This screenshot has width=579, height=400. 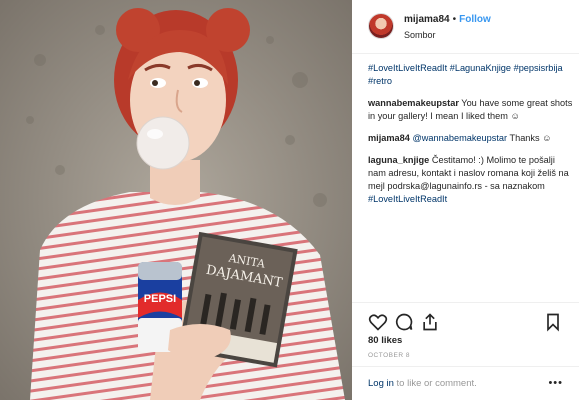 I want to click on heart-icon, so click(x=378, y=322).